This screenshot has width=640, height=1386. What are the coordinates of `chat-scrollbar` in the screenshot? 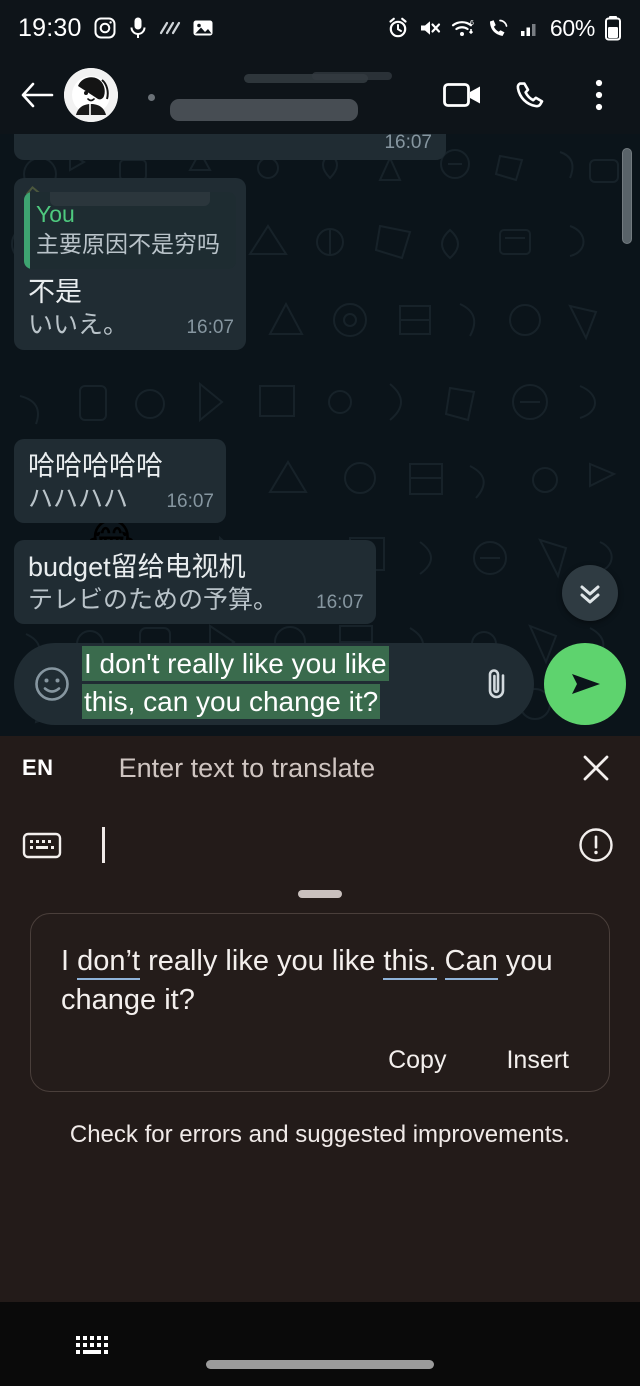 It's located at (627, 196).